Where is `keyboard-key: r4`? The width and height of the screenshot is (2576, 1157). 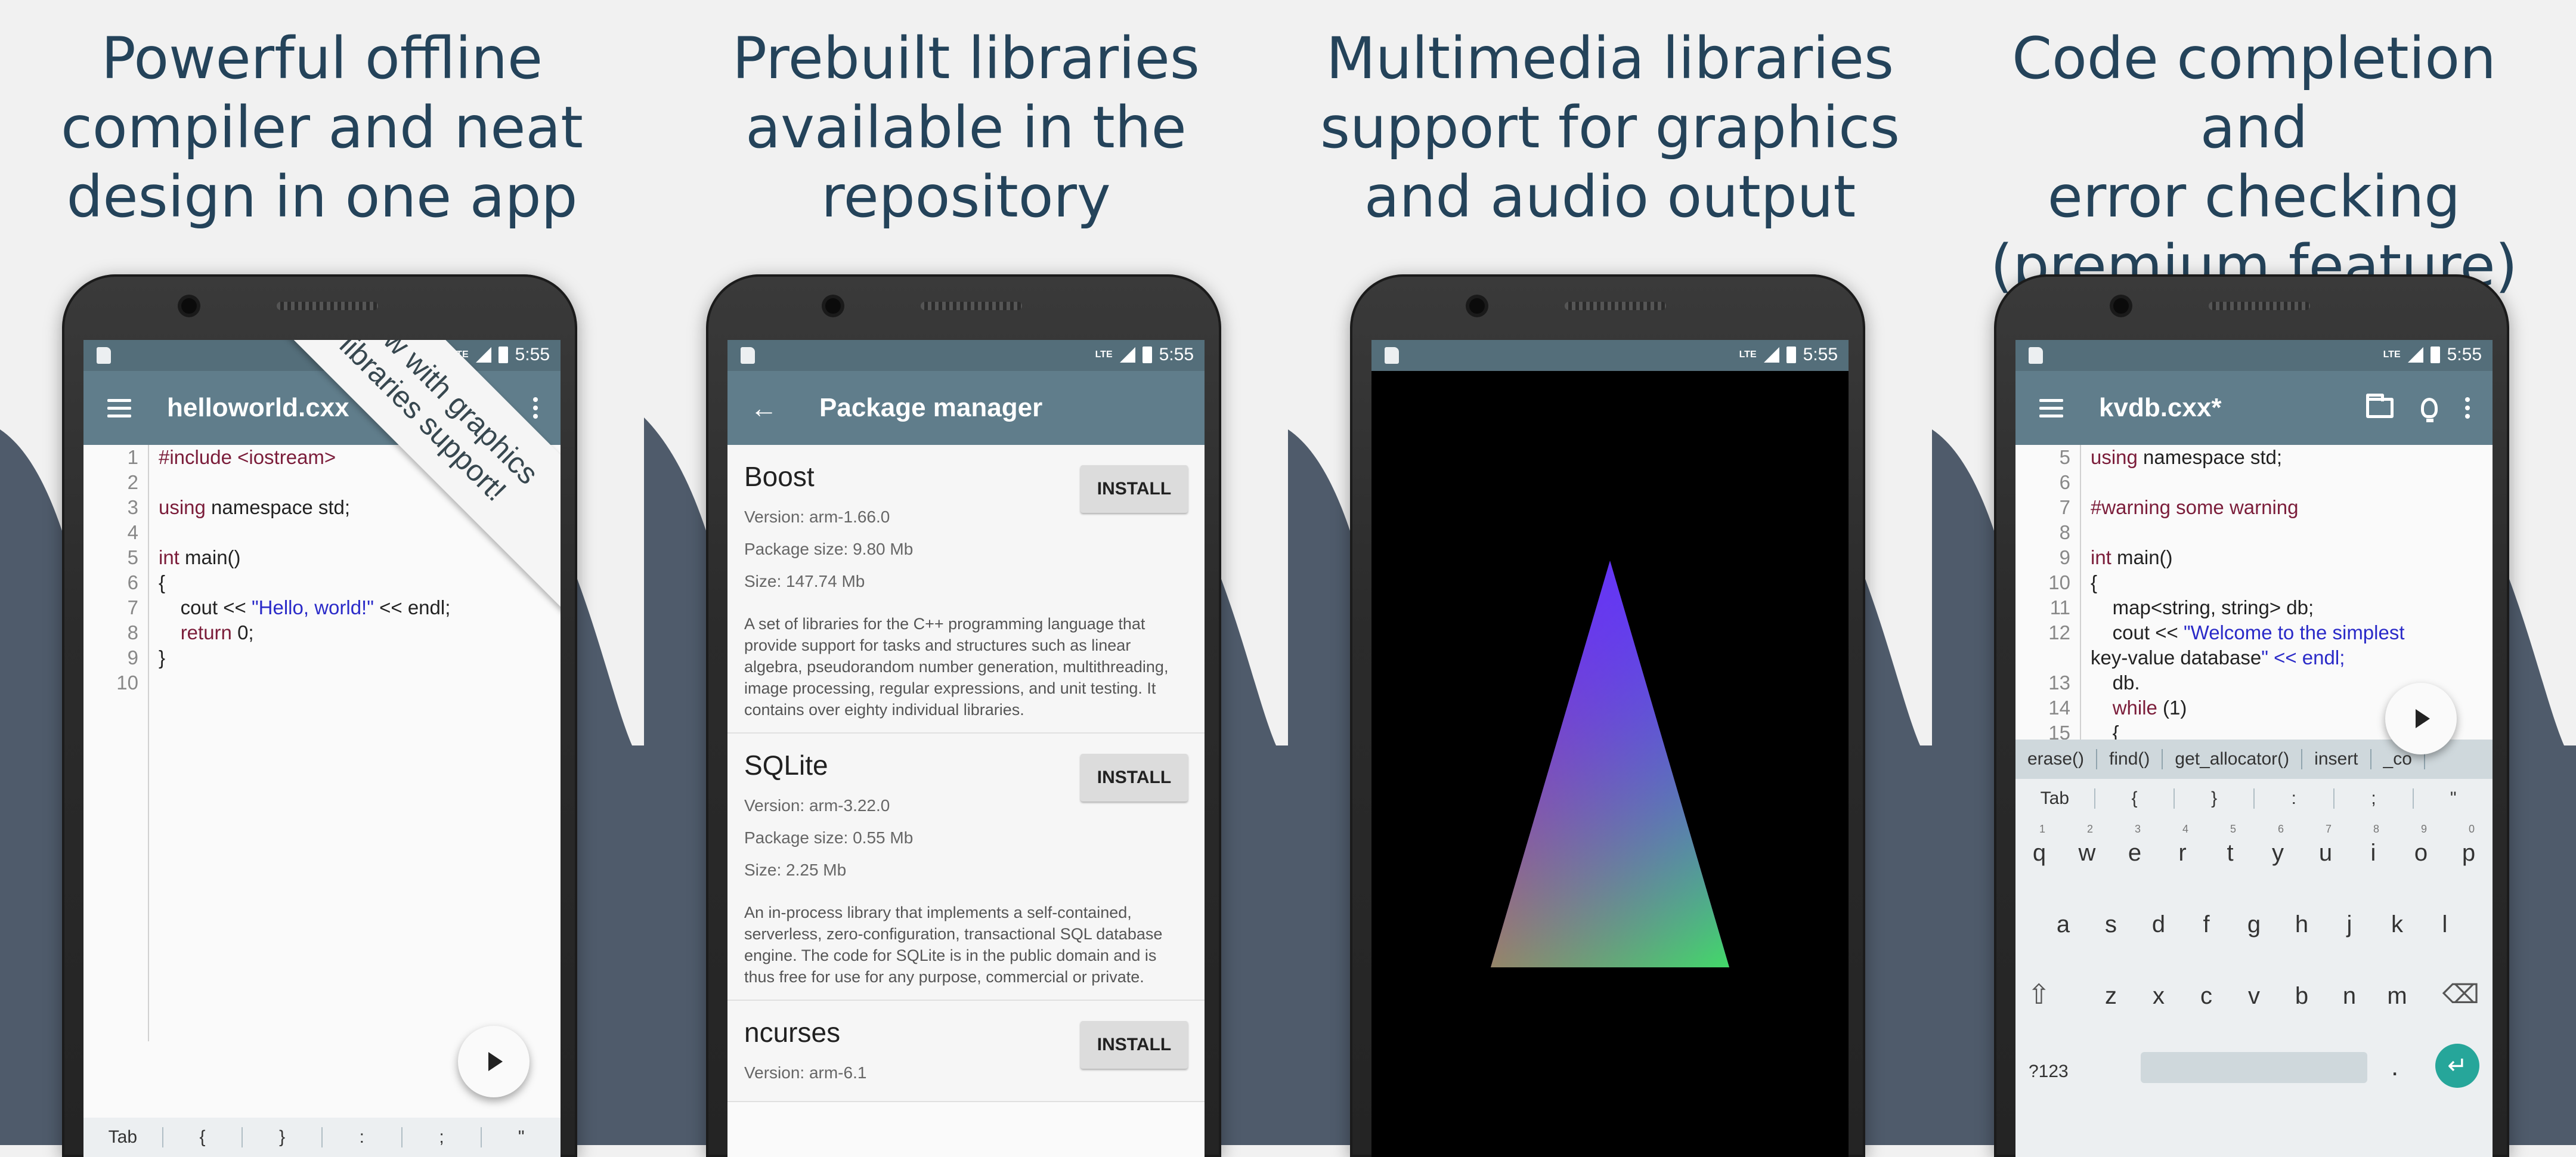 keyboard-key: r4 is located at coordinates (2182, 845).